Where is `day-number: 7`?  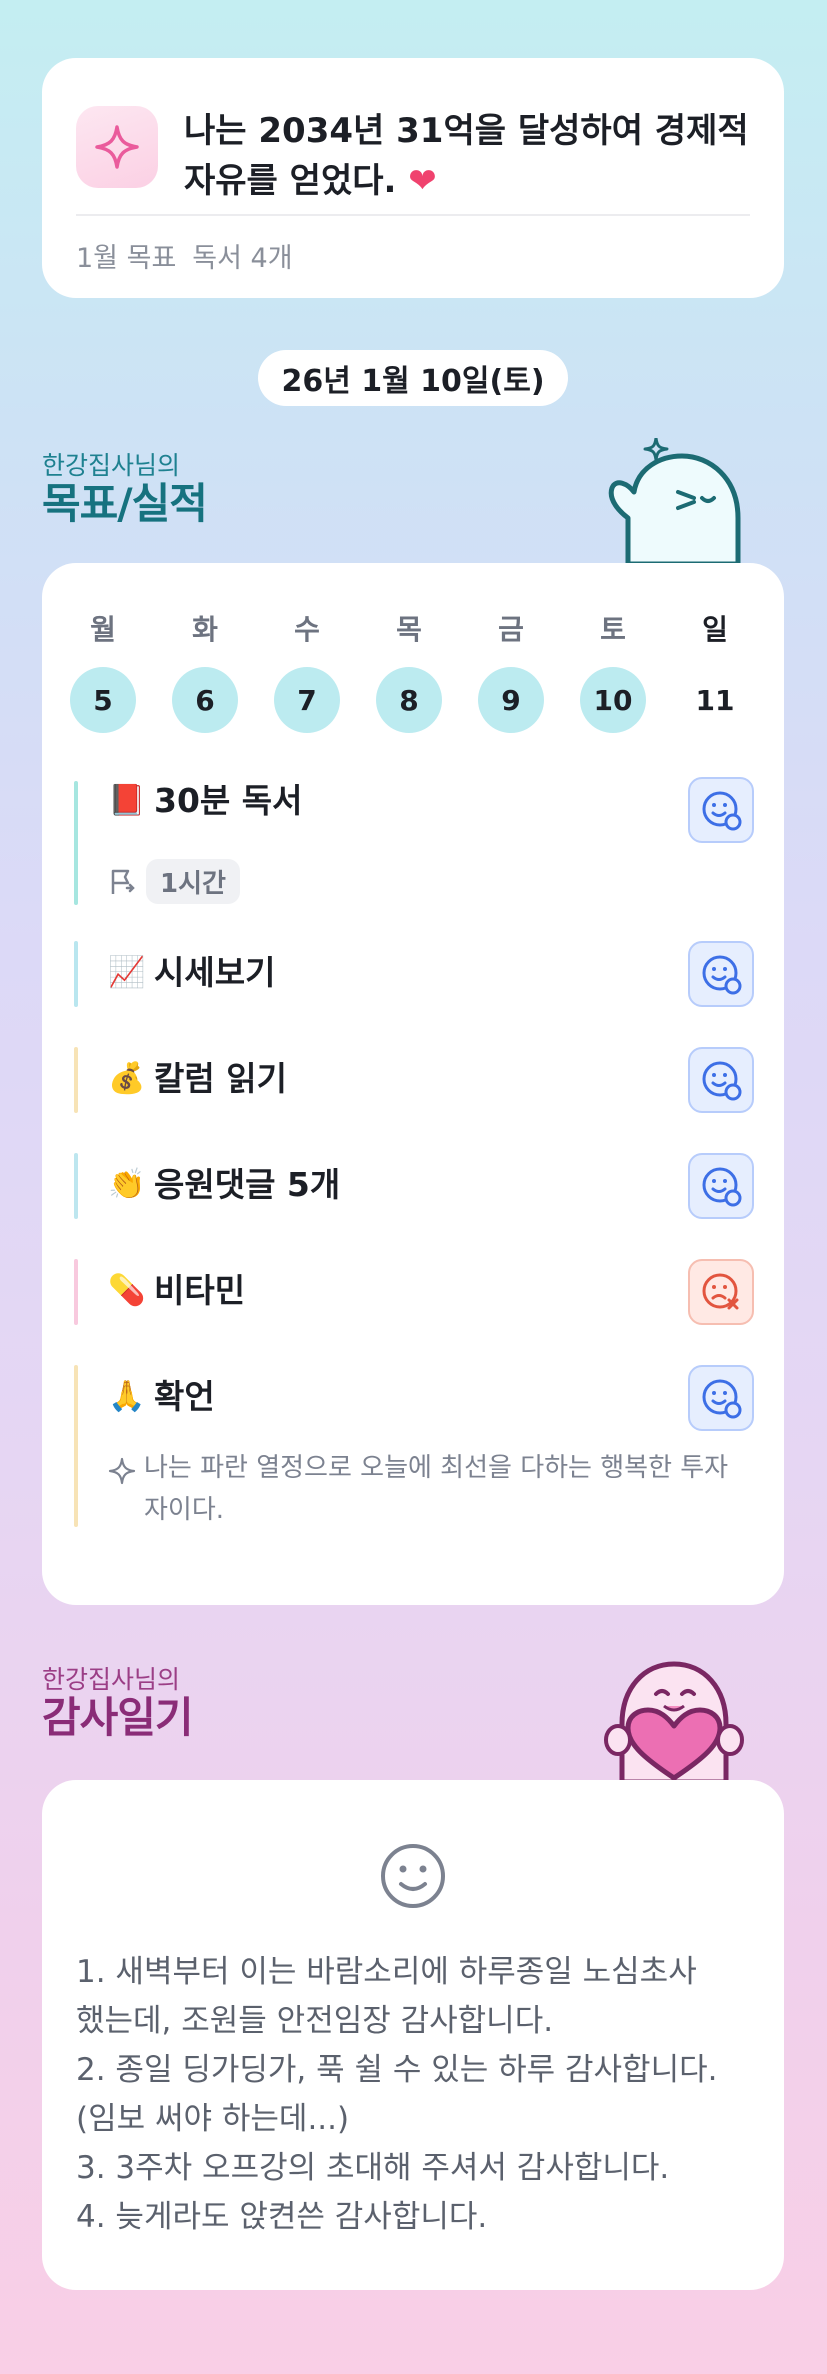
day-number: 7 is located at coordinates (307, 700).